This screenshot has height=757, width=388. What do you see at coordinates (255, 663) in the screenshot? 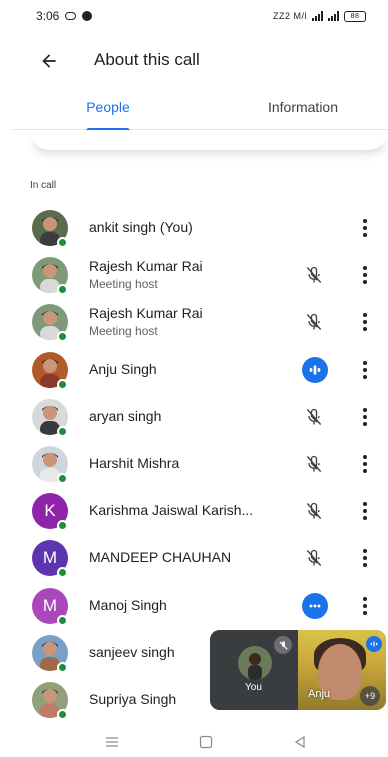
I see `self-avatar` at bounding box center [255, 663].